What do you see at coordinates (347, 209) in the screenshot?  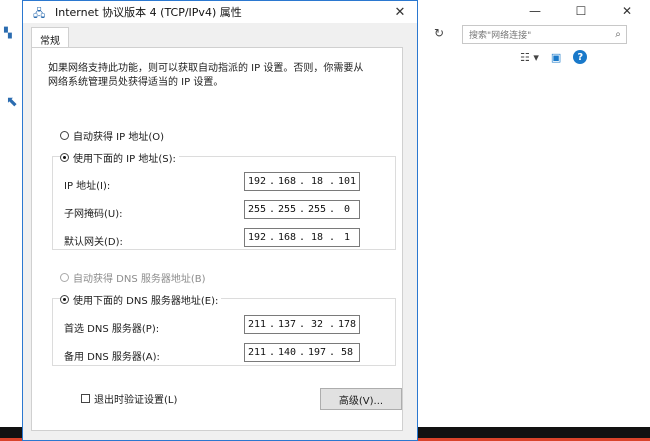 I see `subnet-octet: 0` at bounding box center [347, 209].